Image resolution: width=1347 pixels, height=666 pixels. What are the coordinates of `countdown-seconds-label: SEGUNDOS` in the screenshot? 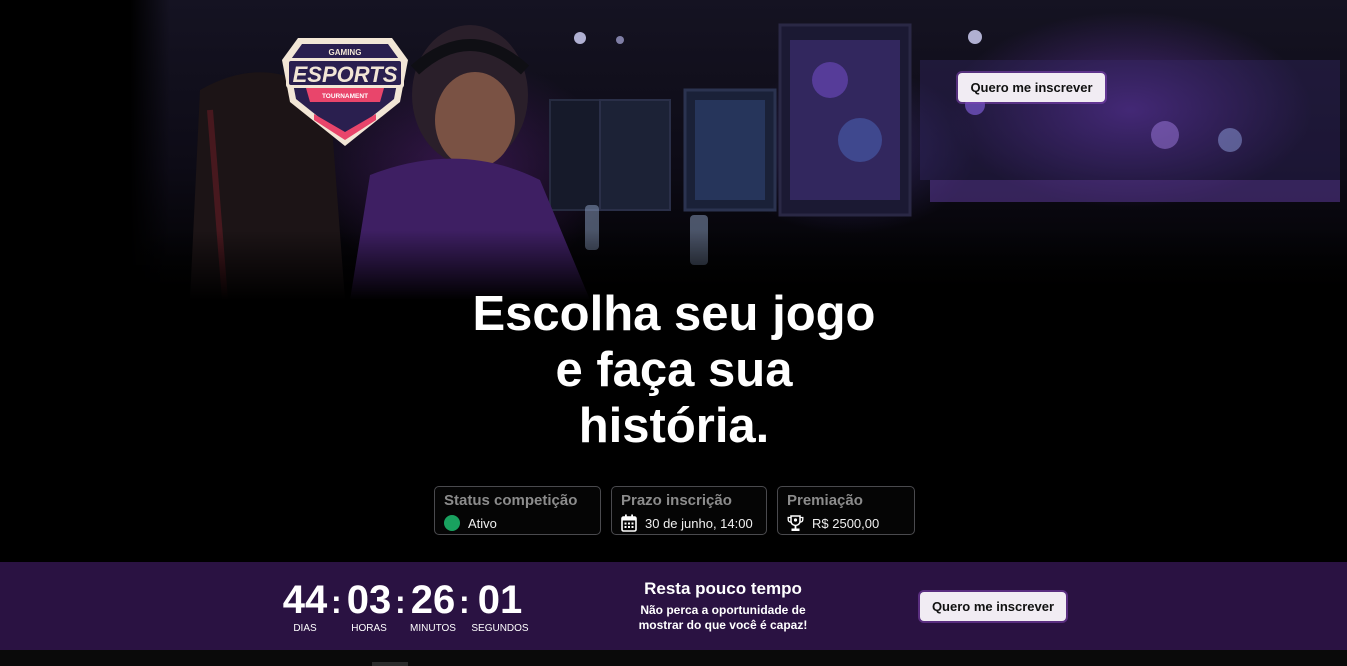 It's located at (500, 628).